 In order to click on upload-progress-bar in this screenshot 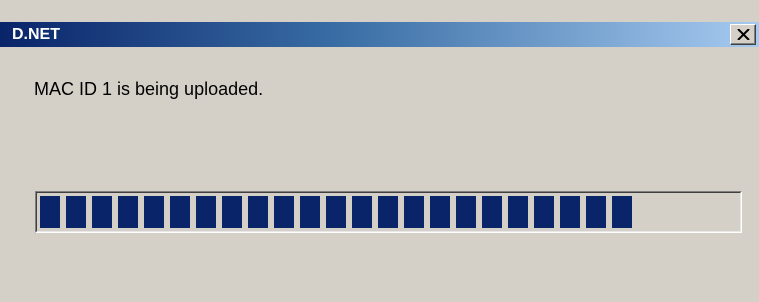, I will do `click(388, 212)`.